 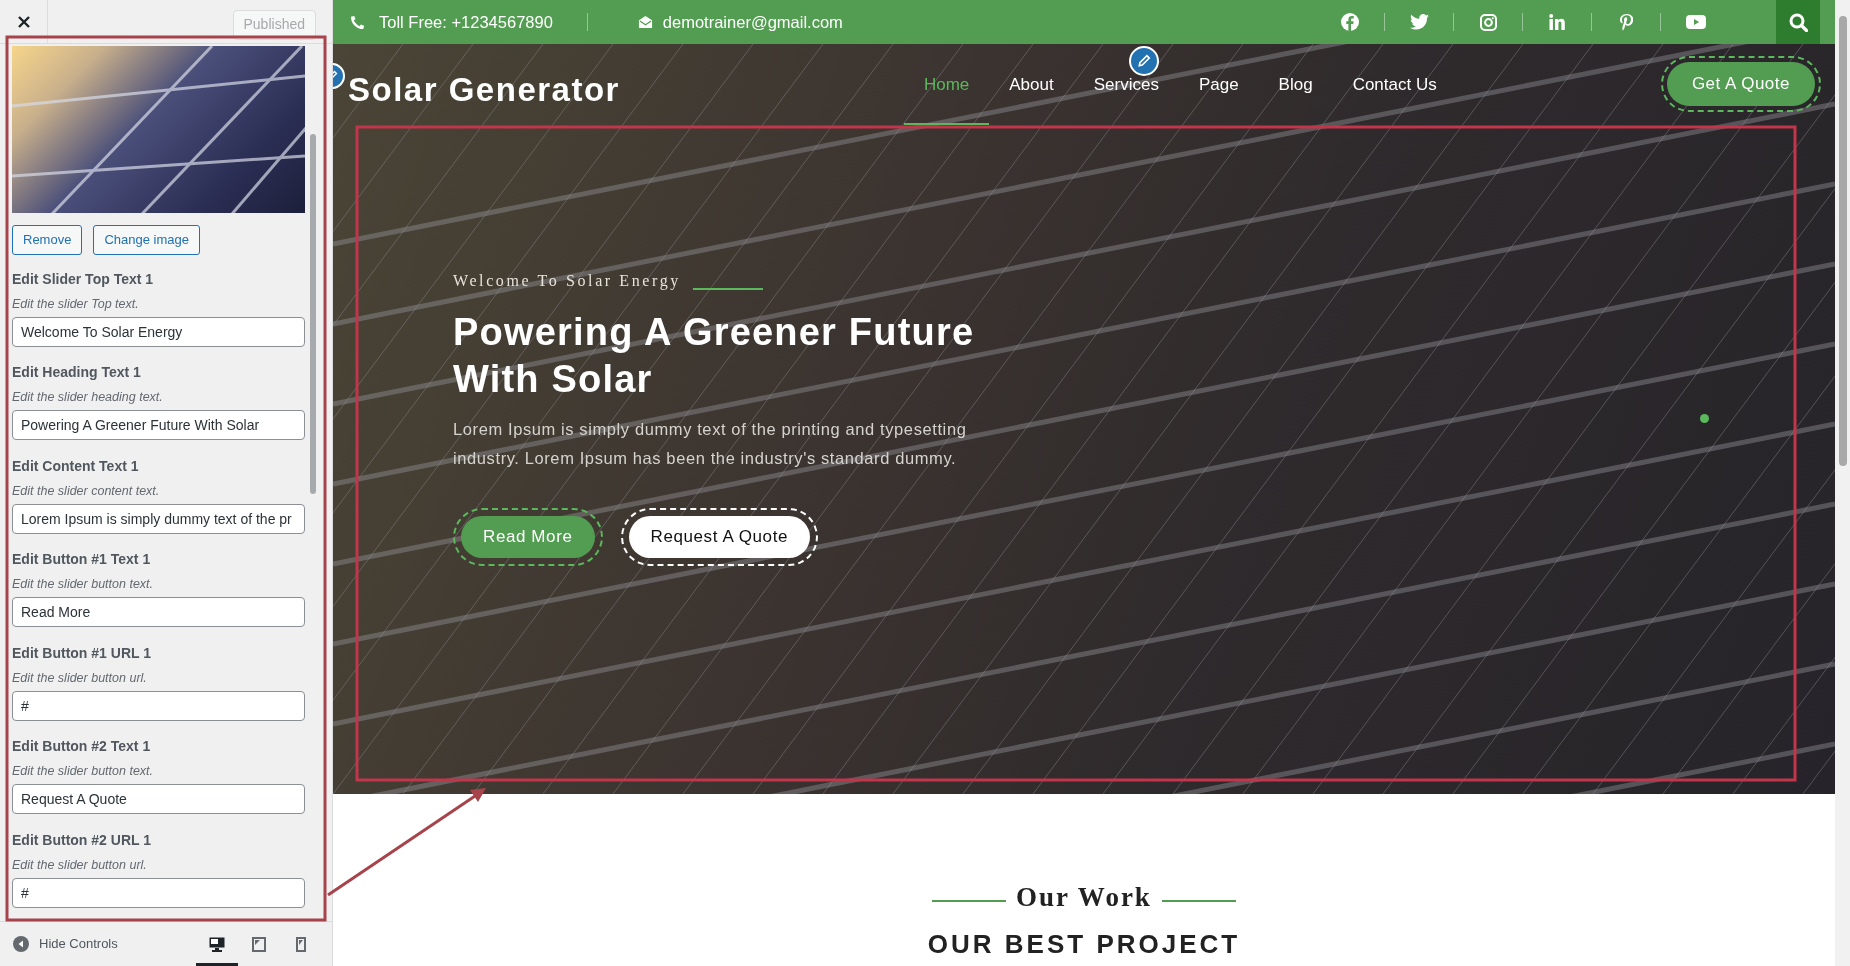 I want to click on field-label: Edit Button #1 URL 1, so click(x=82, y=653).